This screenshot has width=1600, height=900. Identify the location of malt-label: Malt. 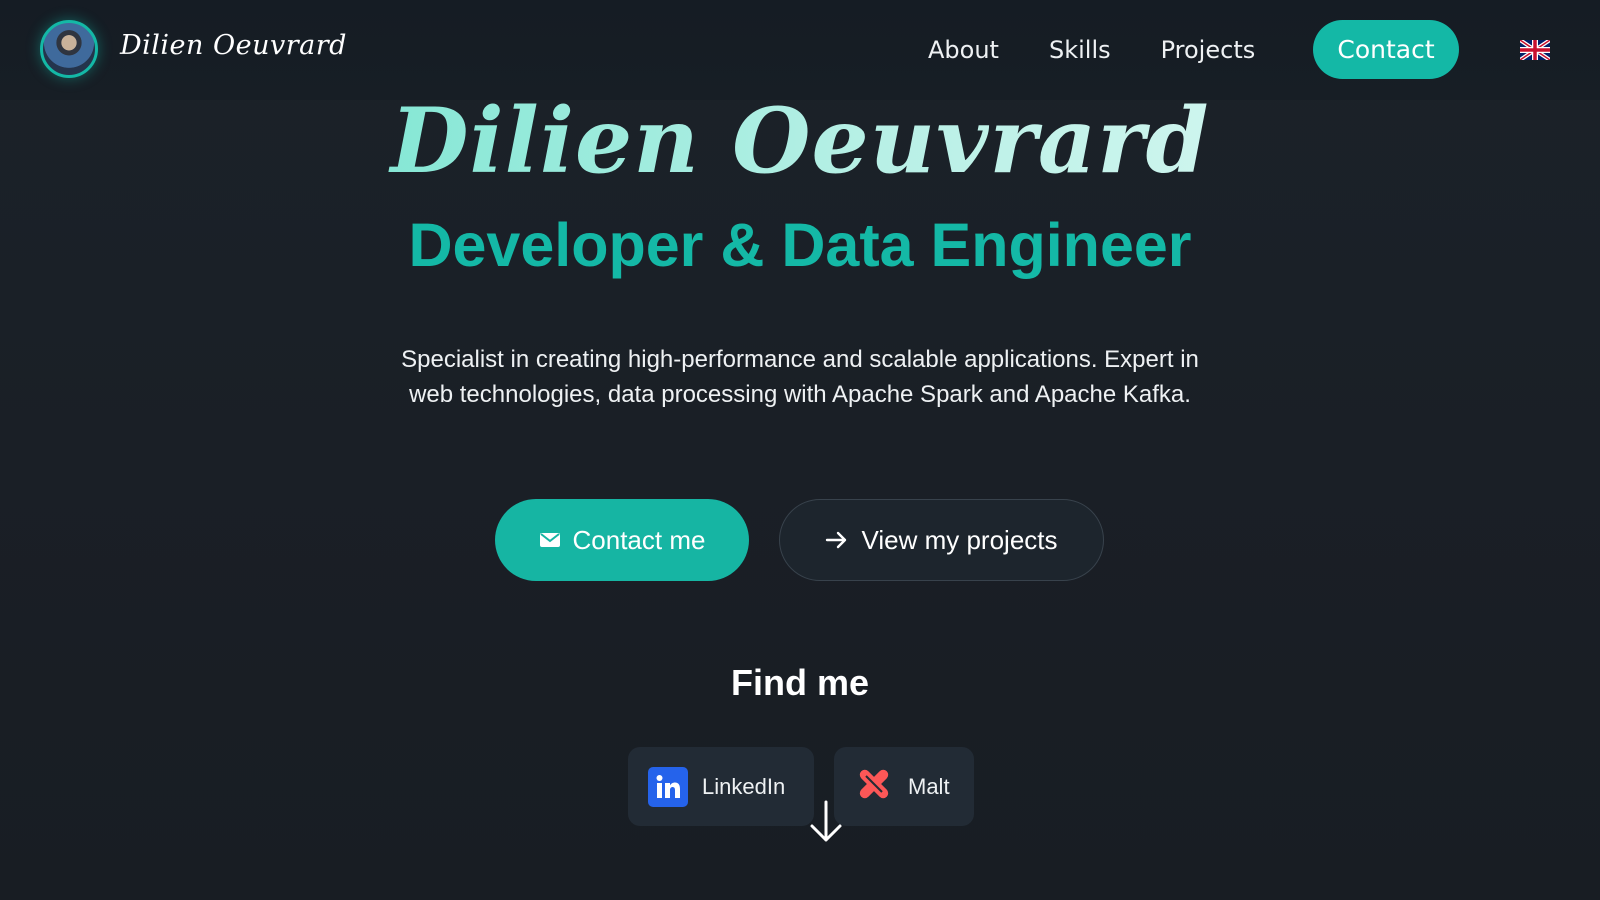
(929, 786).